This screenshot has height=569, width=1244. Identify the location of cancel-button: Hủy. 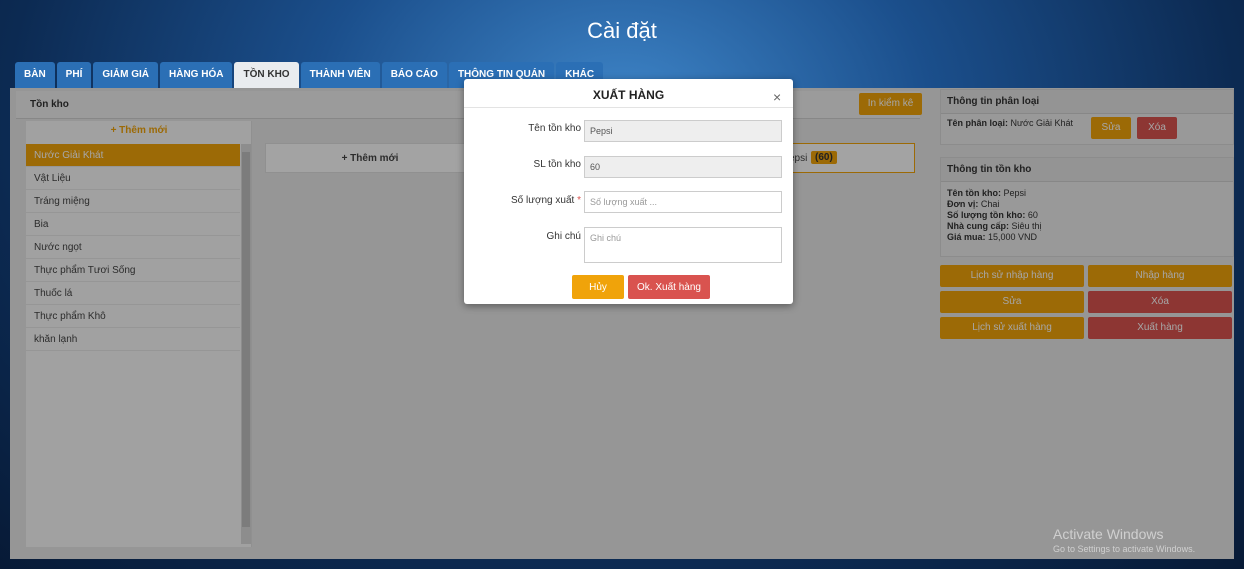
(598, 287).